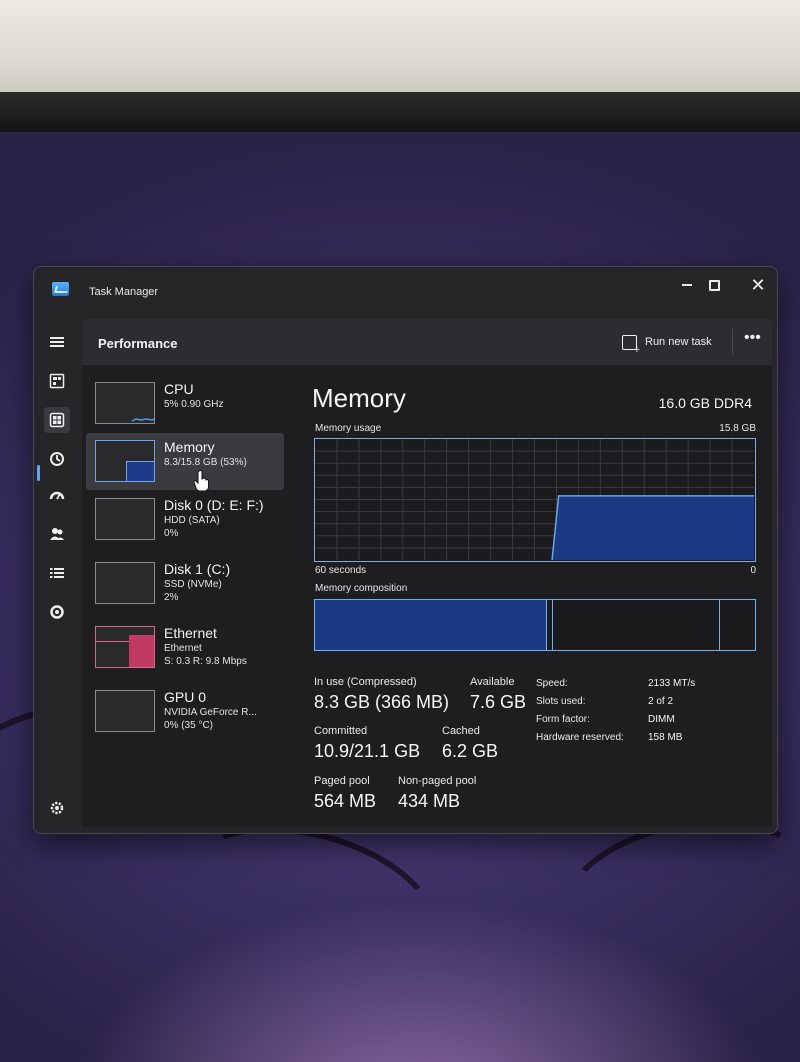 The width and height of the screenshot is (800, 1062). I want to click on nav-menu-button, so click(57, 342).